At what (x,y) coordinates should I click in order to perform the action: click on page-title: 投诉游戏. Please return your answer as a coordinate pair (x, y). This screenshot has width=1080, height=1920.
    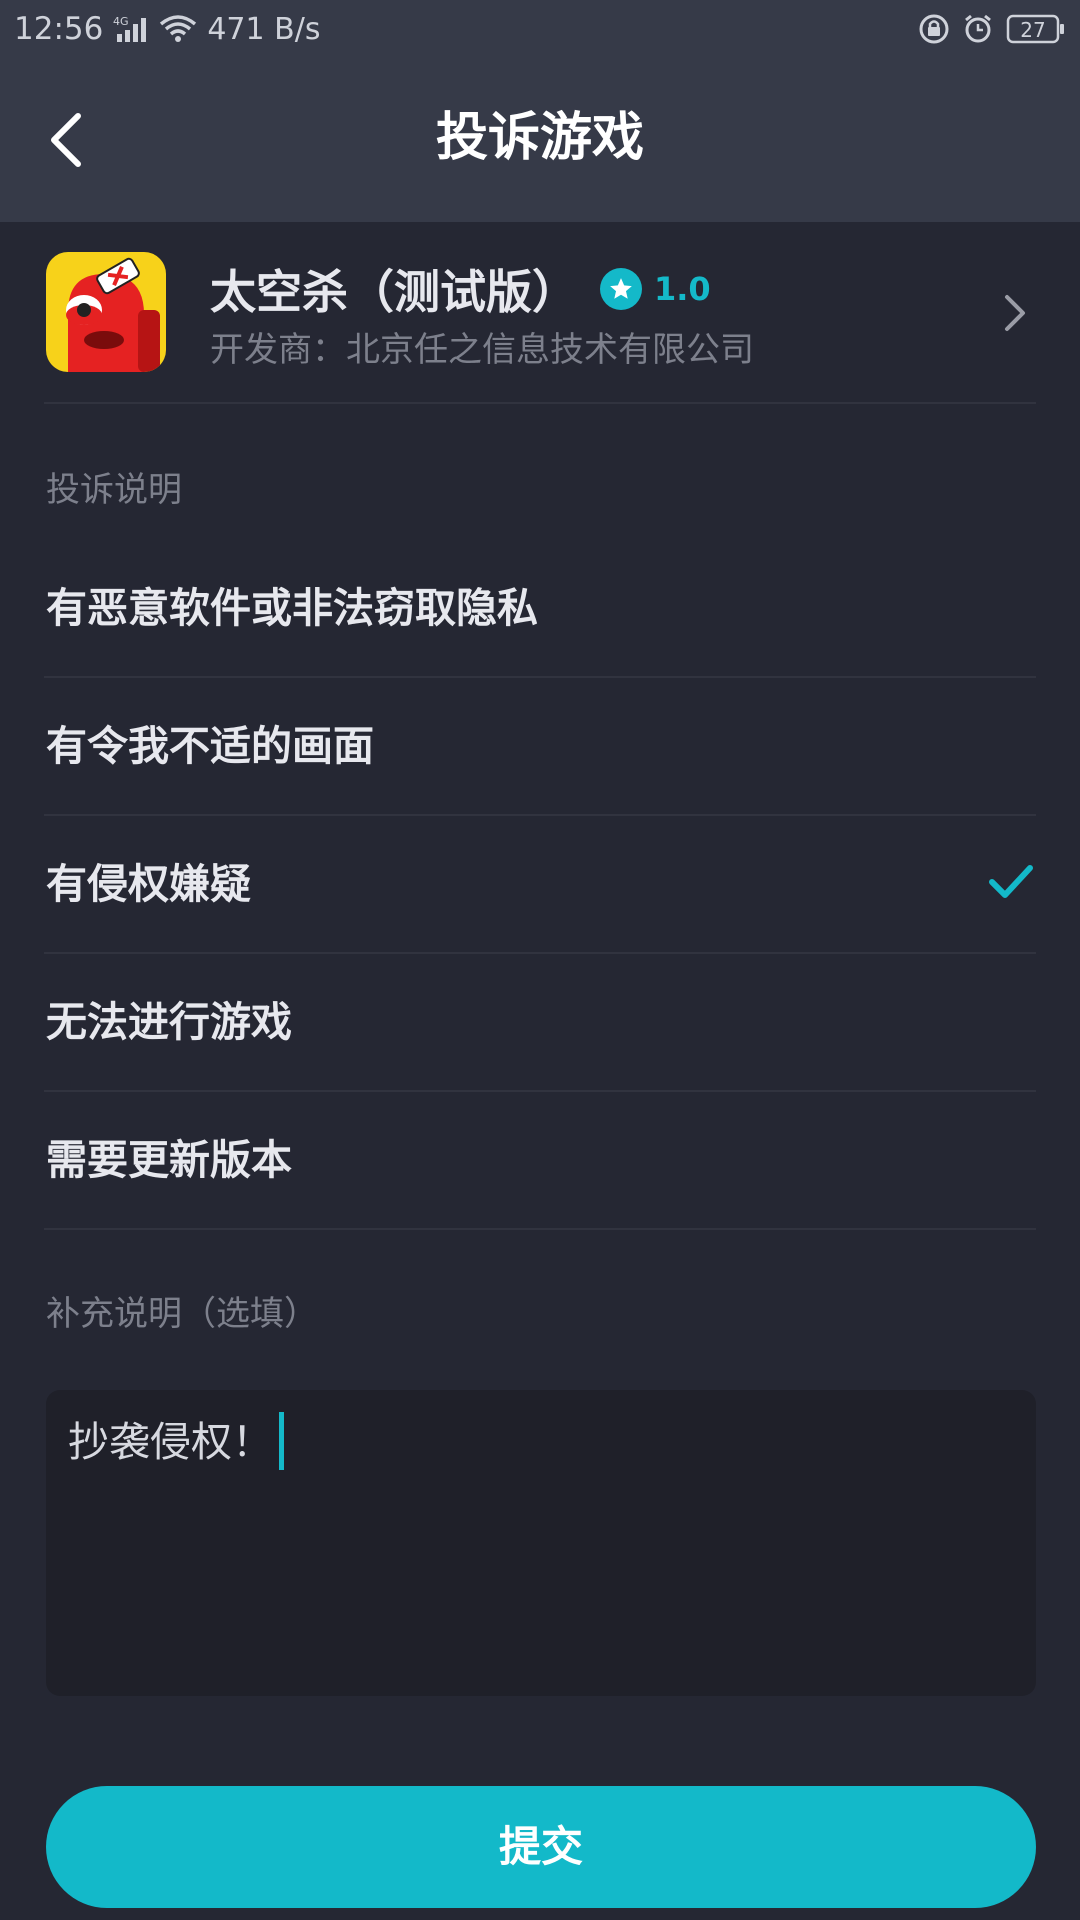
    Looking at the image, I should click on (539, 138).